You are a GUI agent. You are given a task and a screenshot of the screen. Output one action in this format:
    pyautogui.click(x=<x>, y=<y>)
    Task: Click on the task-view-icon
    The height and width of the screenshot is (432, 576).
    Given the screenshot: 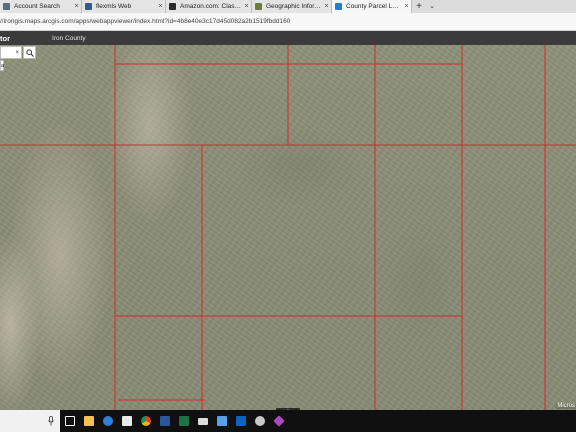 What is the action you would take?
    pyautogui.click(x=69, y=421)
    